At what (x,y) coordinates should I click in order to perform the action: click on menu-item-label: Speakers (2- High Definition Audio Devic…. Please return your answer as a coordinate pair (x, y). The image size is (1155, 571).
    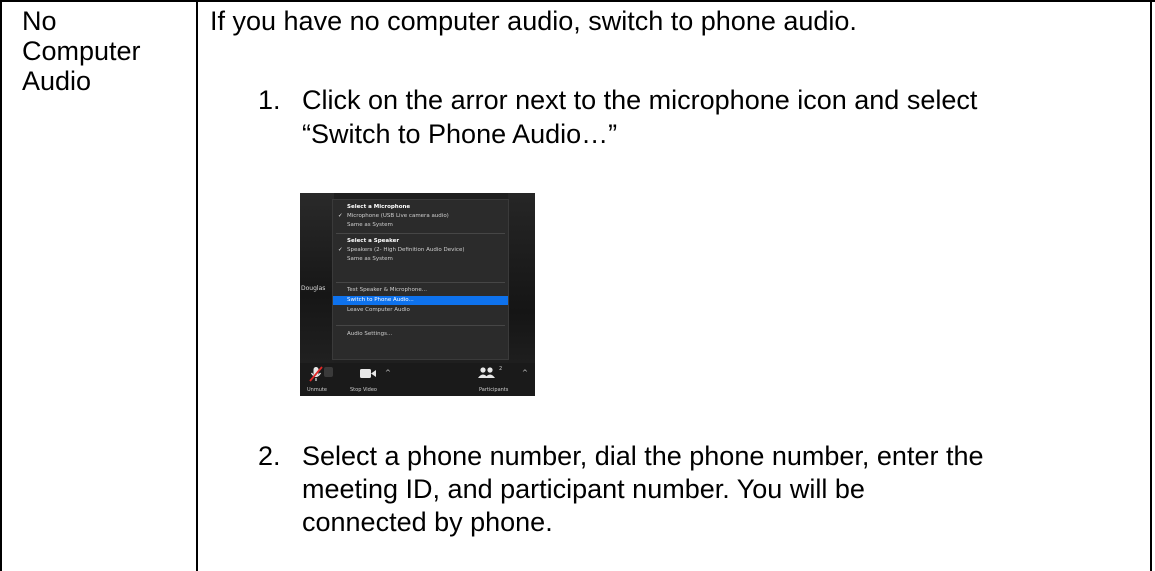
    Looking at the image, I should click on (406, 250).